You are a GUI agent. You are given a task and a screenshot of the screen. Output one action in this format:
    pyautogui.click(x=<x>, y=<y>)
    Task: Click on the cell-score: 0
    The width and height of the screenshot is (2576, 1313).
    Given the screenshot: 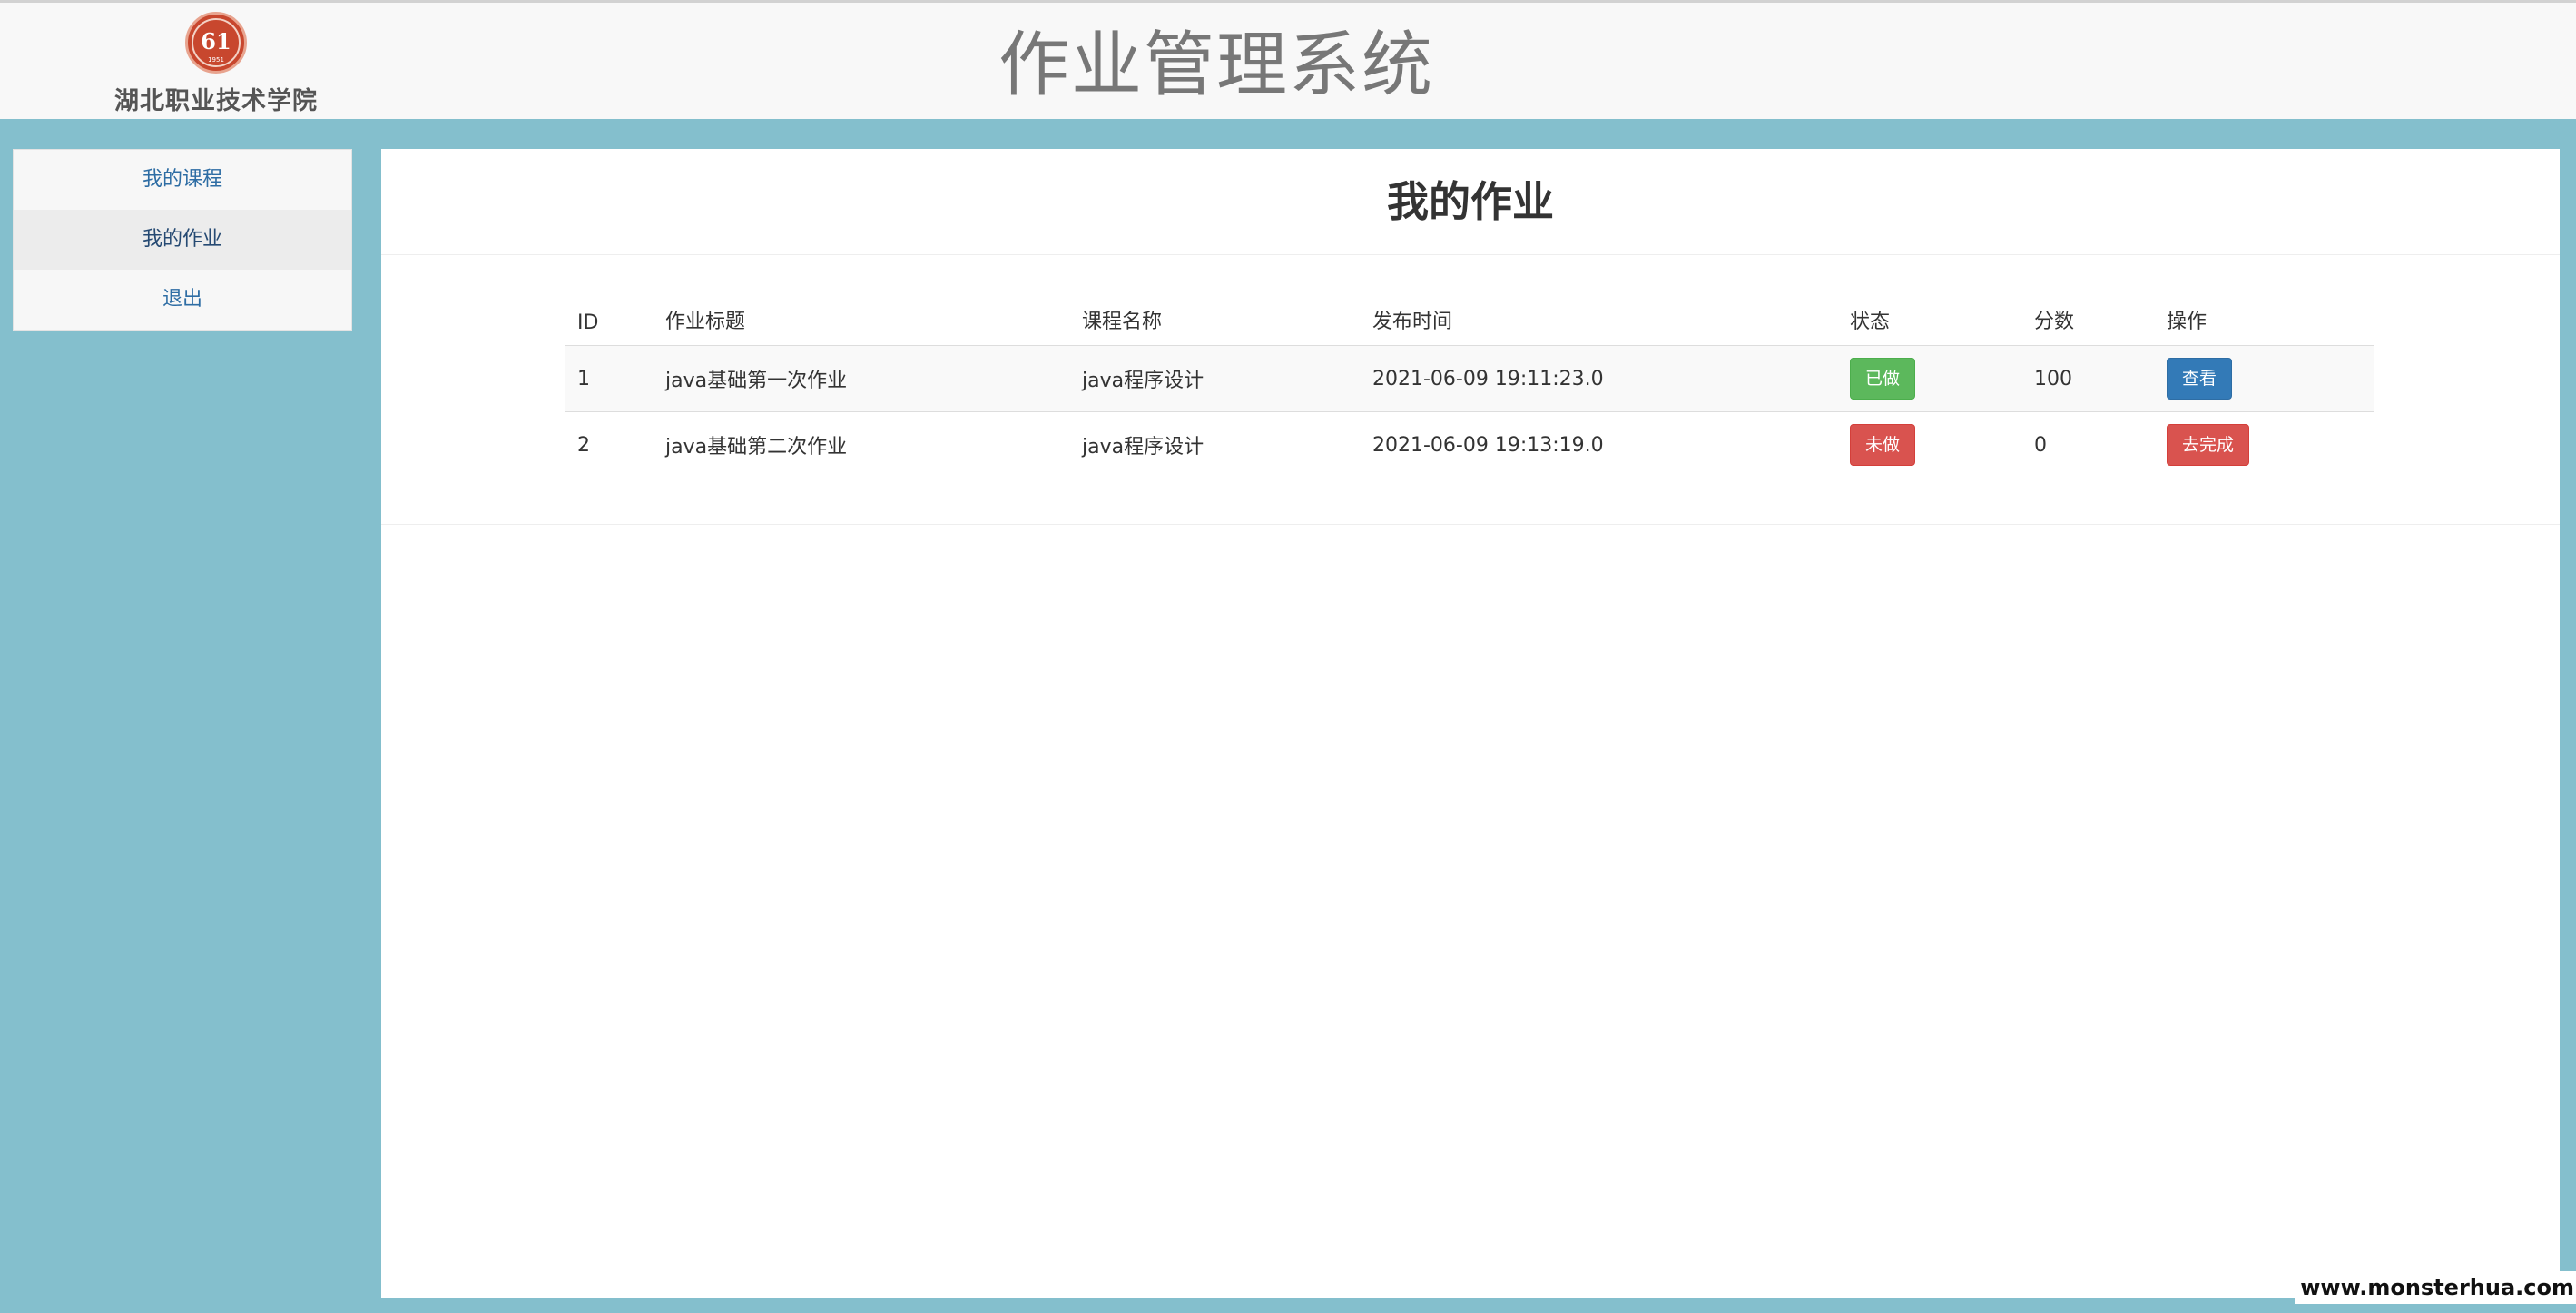 What is the action you would take?
    pyautogui.click(x=2087, y=444)
    